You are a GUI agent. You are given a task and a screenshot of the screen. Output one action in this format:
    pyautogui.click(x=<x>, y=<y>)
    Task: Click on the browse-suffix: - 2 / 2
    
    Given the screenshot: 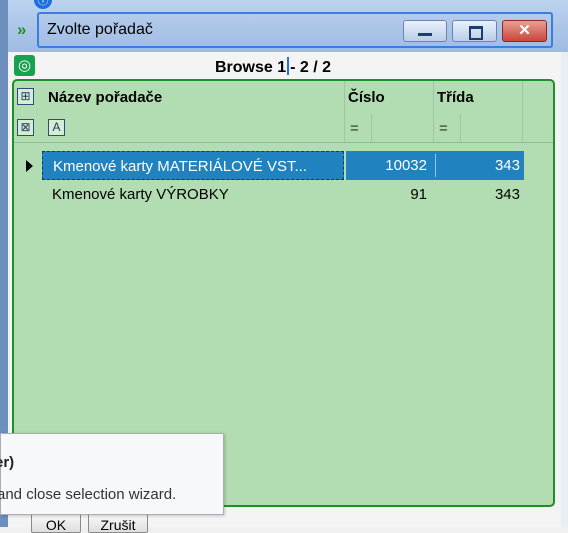 What is the action you would take?
    pyautogui.click(x=311, y=67)
    